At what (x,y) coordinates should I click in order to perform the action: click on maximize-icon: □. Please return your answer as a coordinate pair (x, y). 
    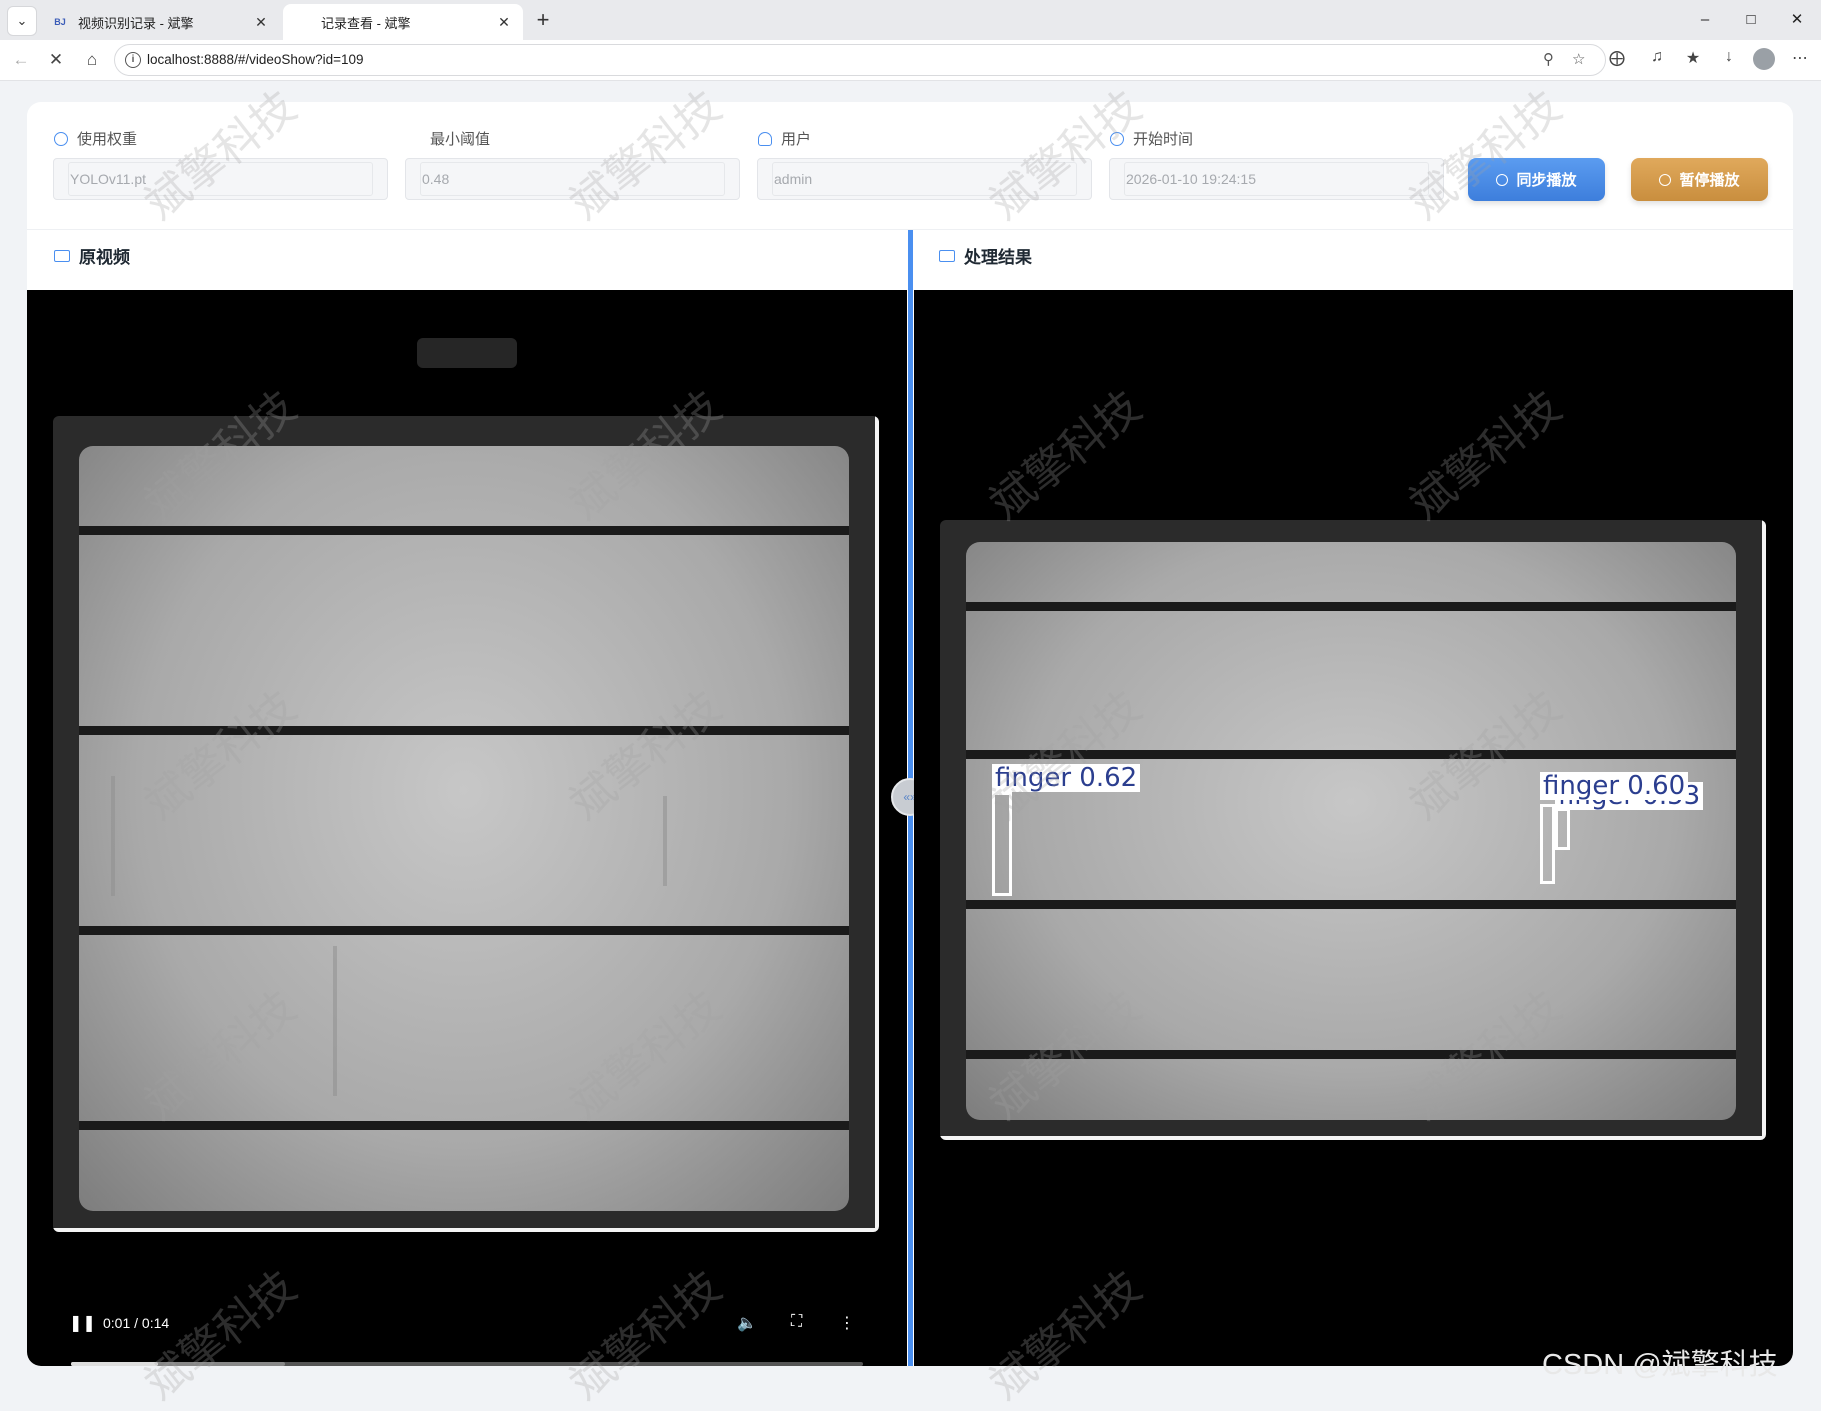
    Looking at the image, I should click on (1751, 20).